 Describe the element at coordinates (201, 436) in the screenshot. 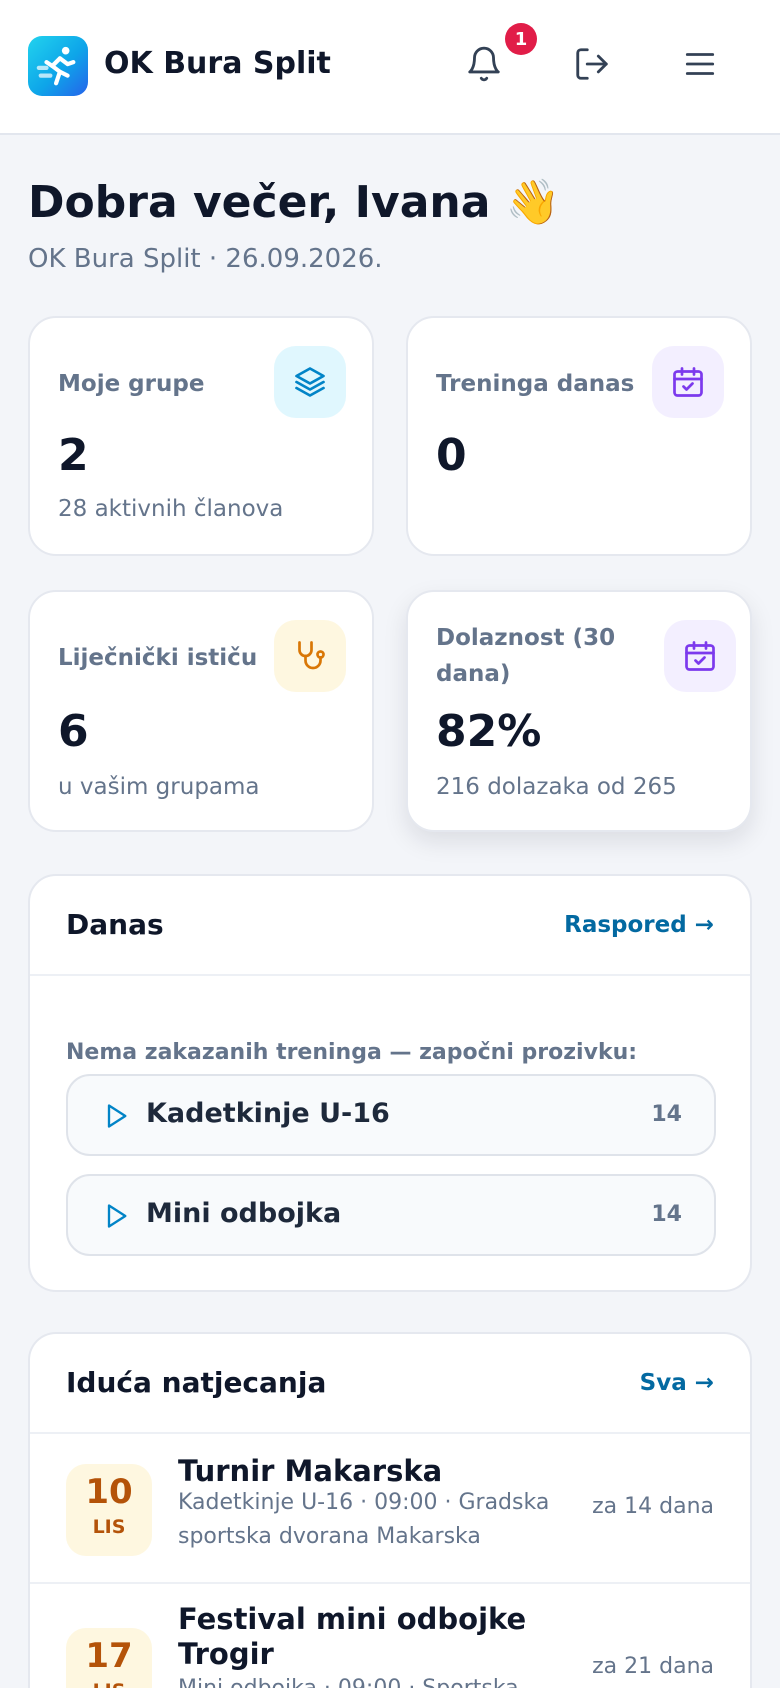

I see `stat-card-groups: Moje grupe 2 28 aktivnih članova` at that location.